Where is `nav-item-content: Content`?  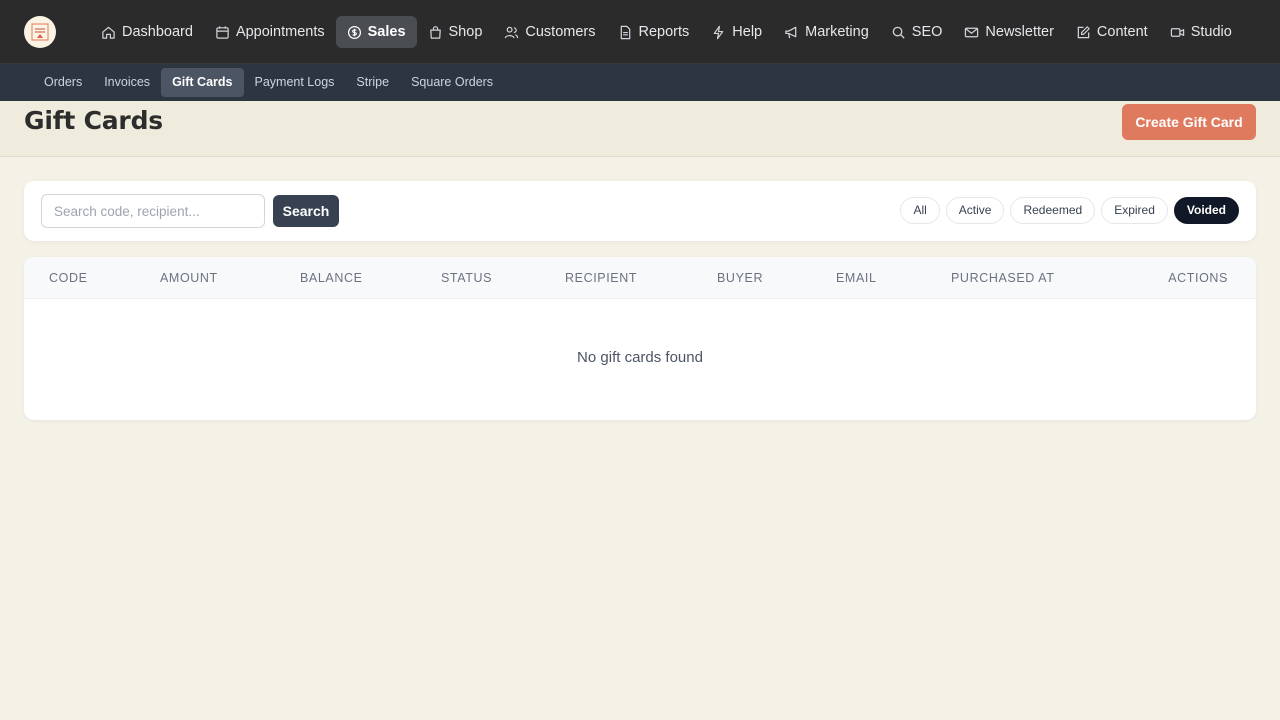
nav-item-content: Content is located at coordinates (1112, 32).